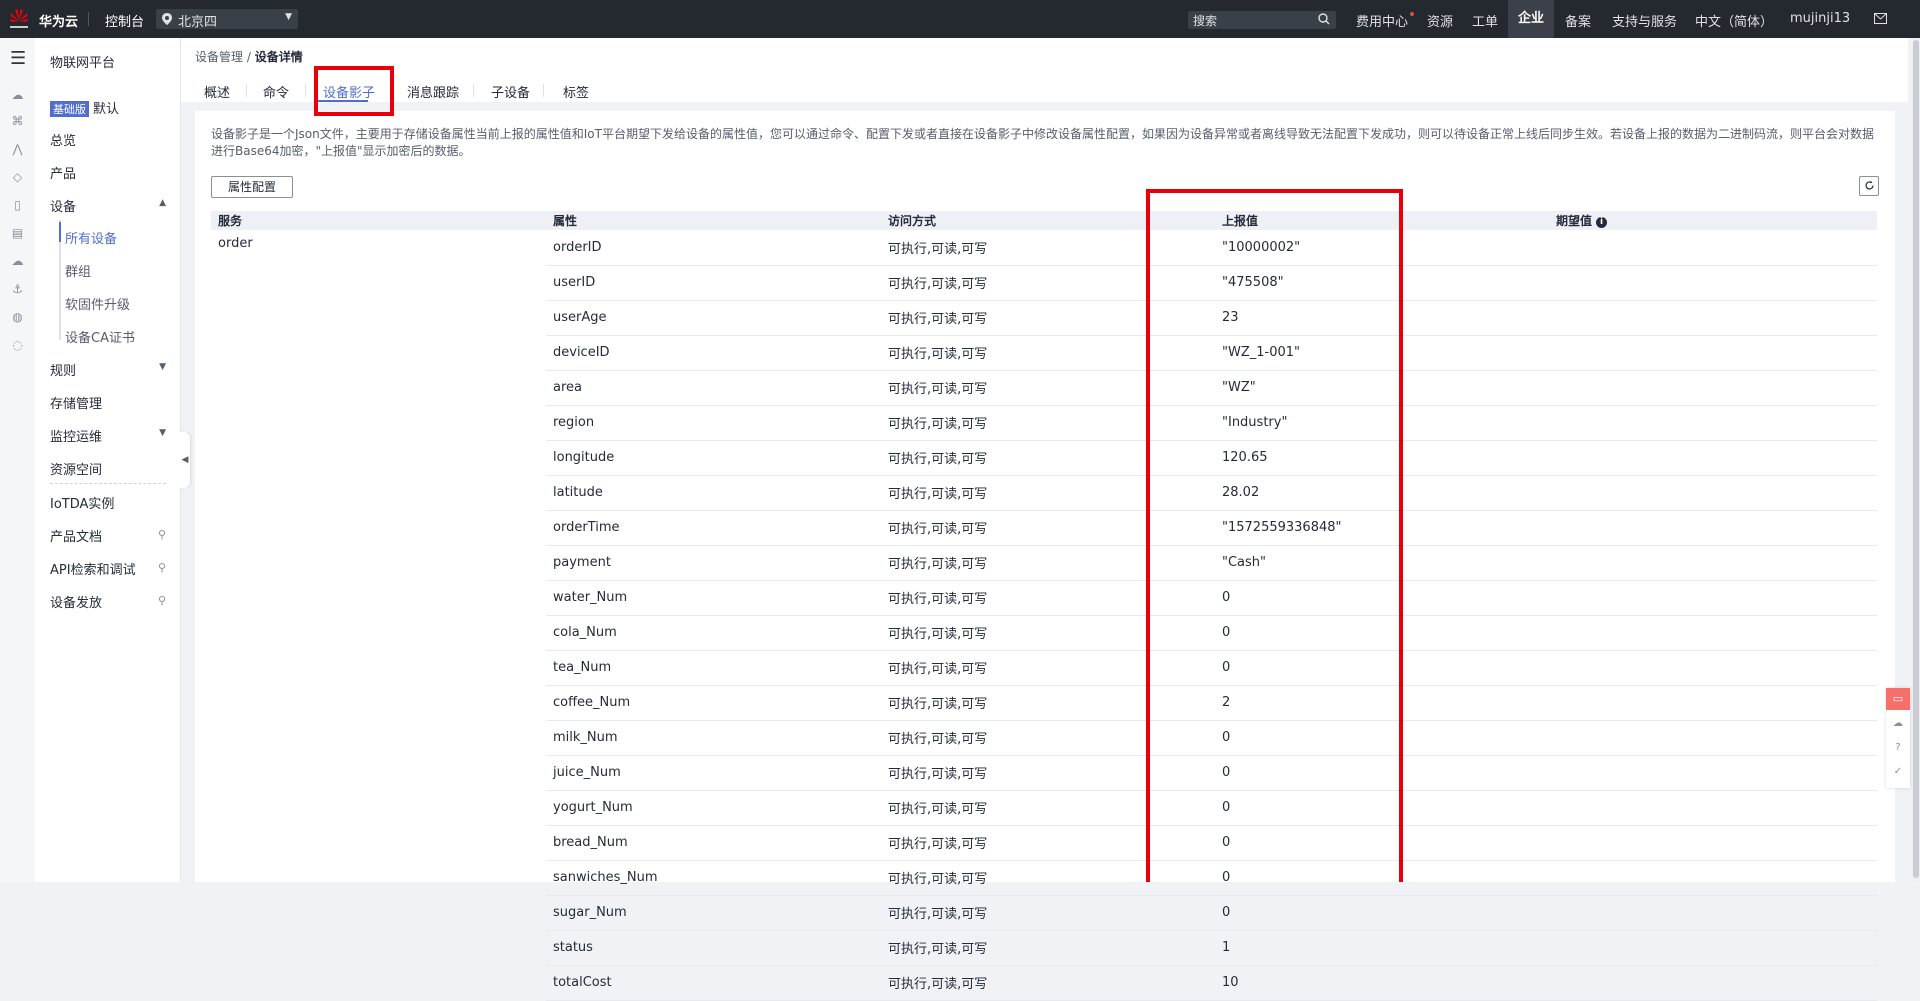 The image size is (1920, 1001). What do you see at coordinates (63, 369) in the screenshot?
I see `sidebar-item-rules: 规则` at bounding box center [63, 369].